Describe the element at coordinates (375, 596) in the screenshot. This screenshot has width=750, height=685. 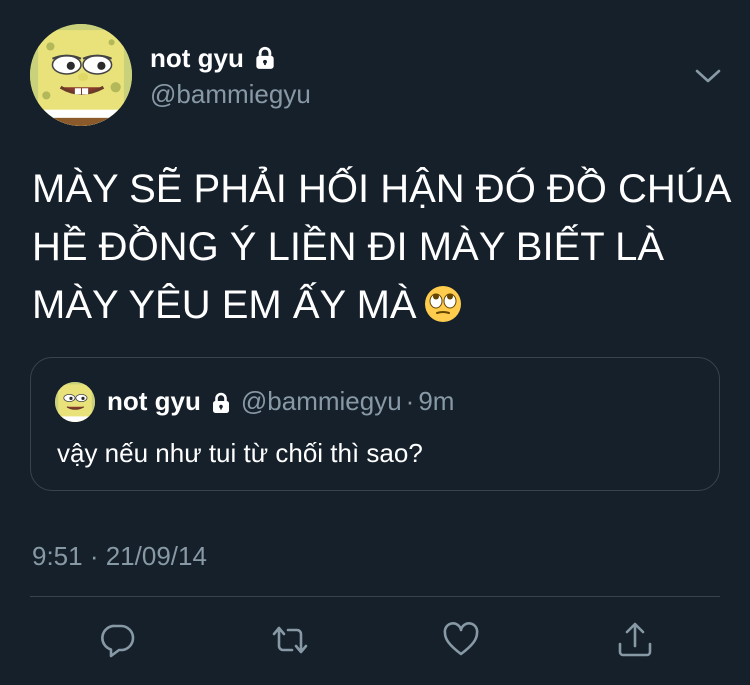
I see `divider` at that location.